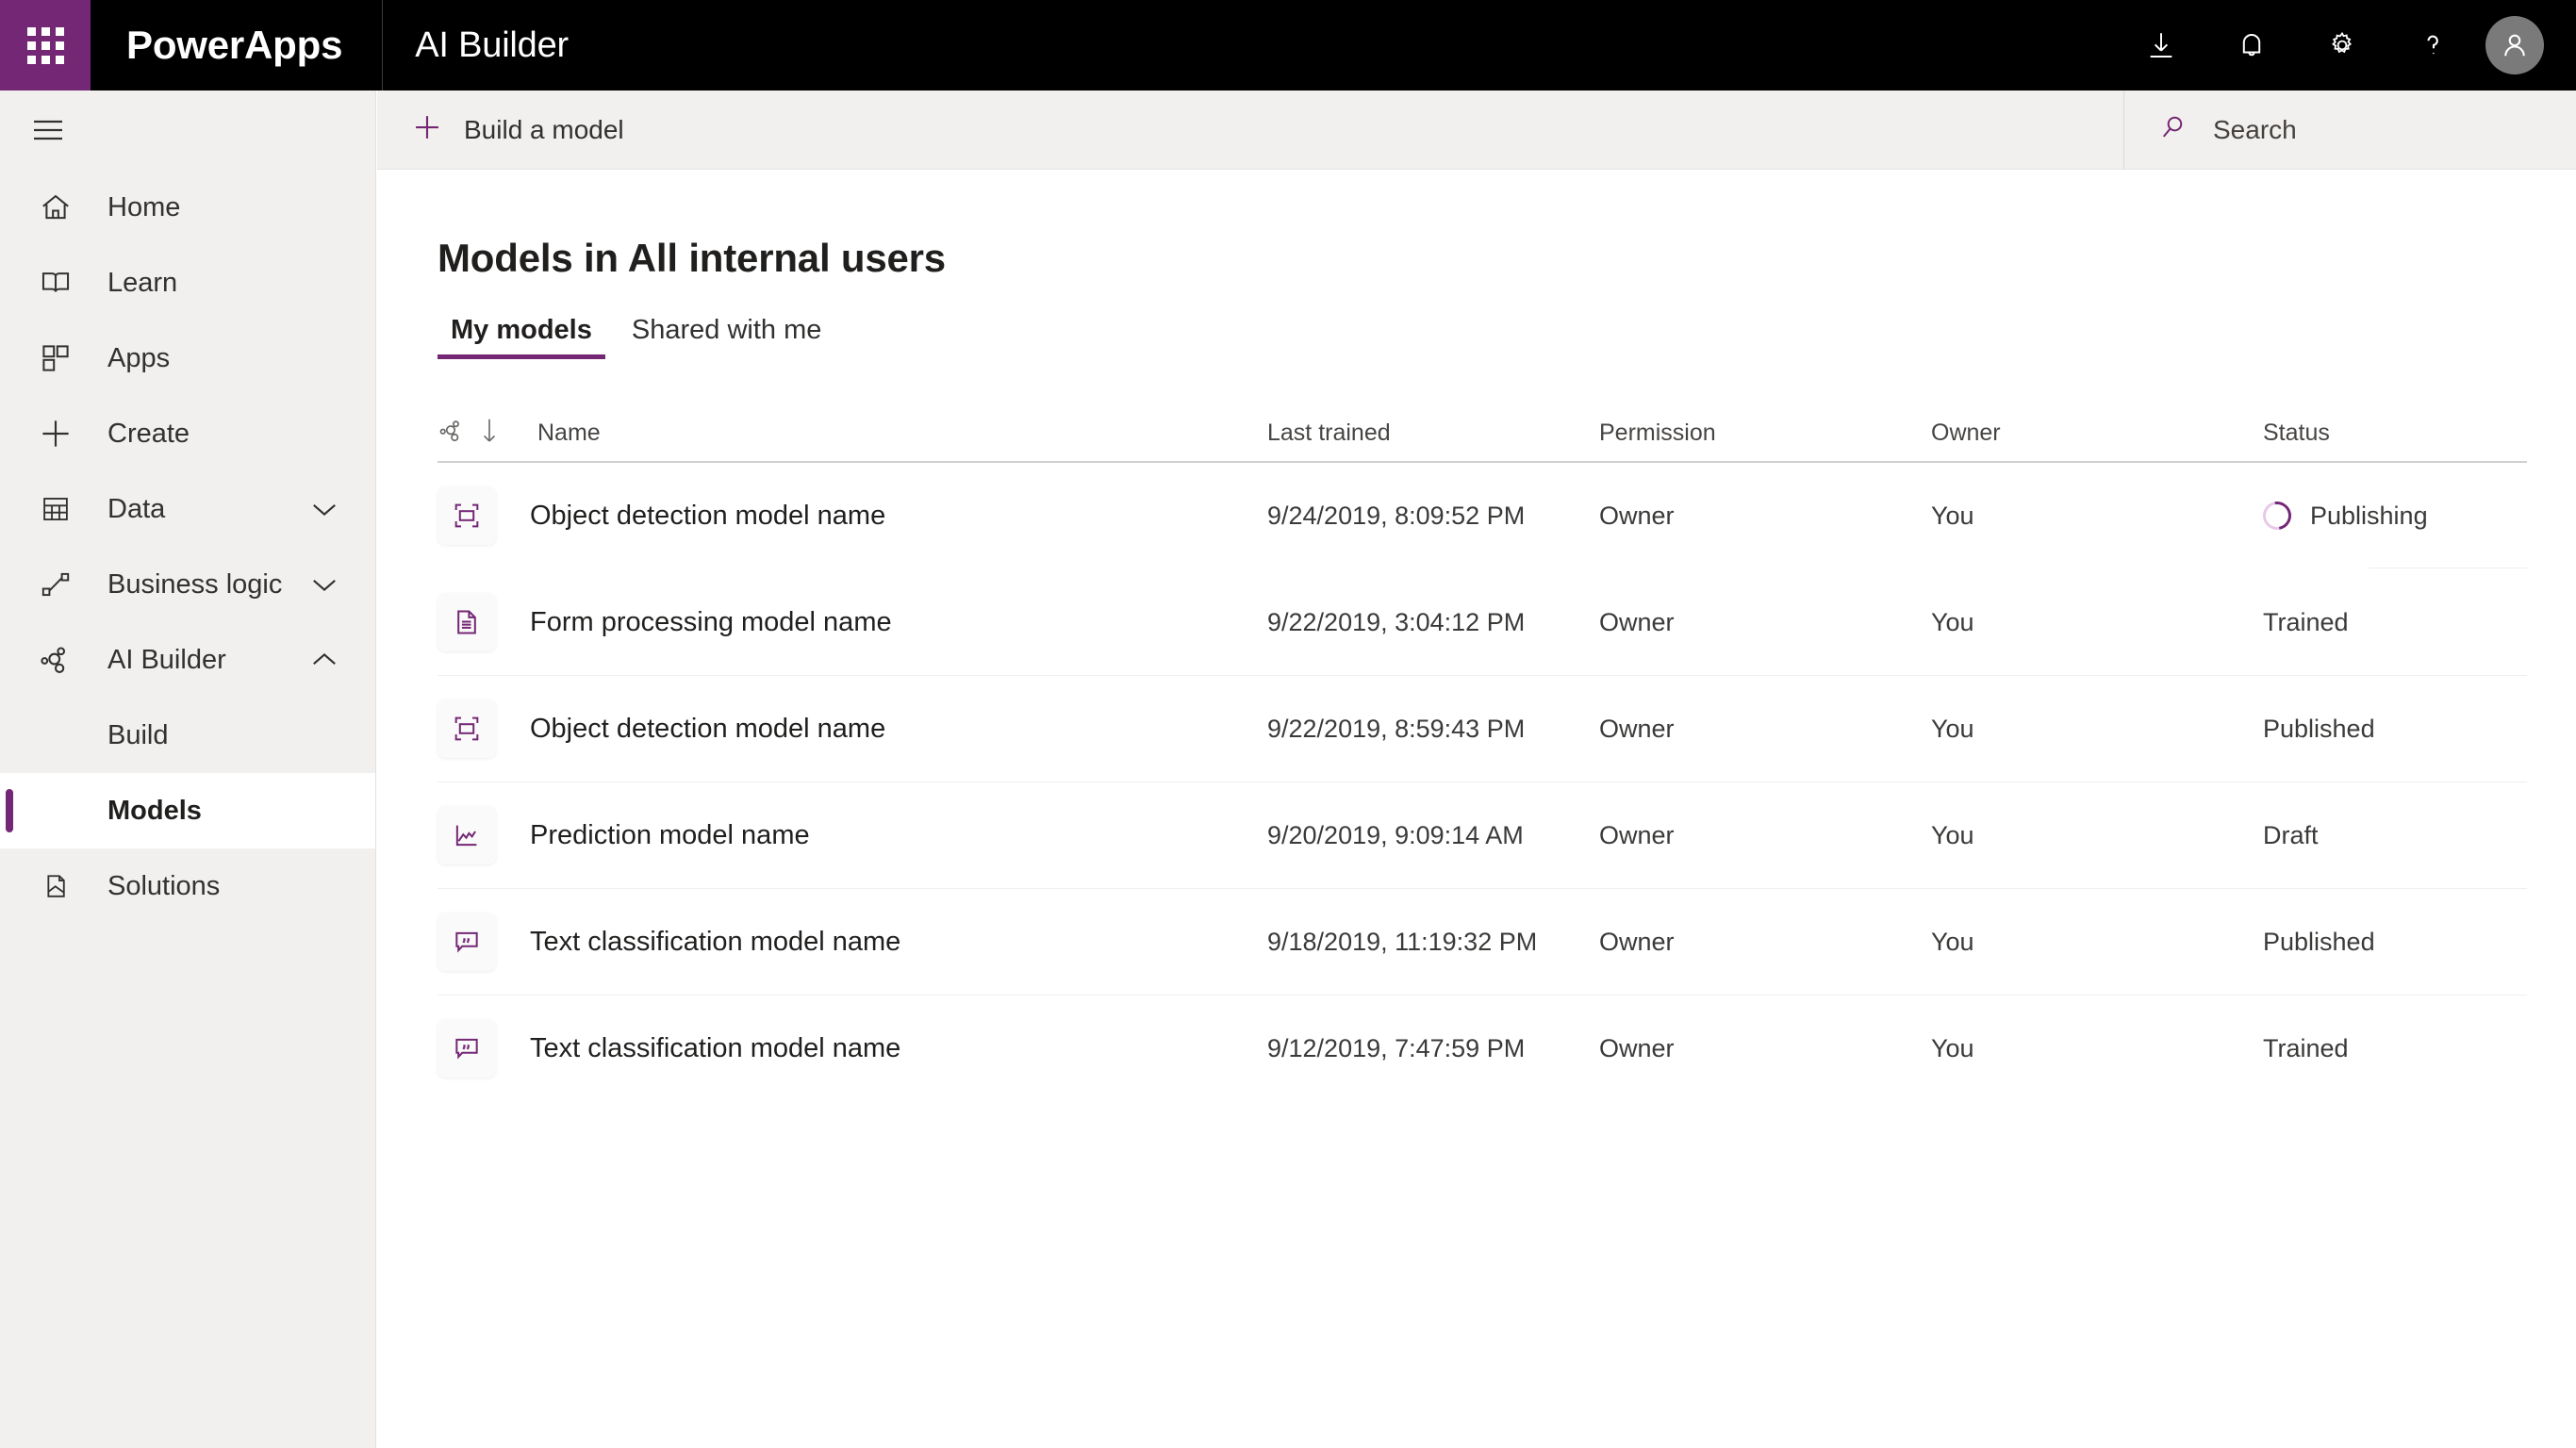  I want to click on column-header-status: Status, so click(2395, 433).